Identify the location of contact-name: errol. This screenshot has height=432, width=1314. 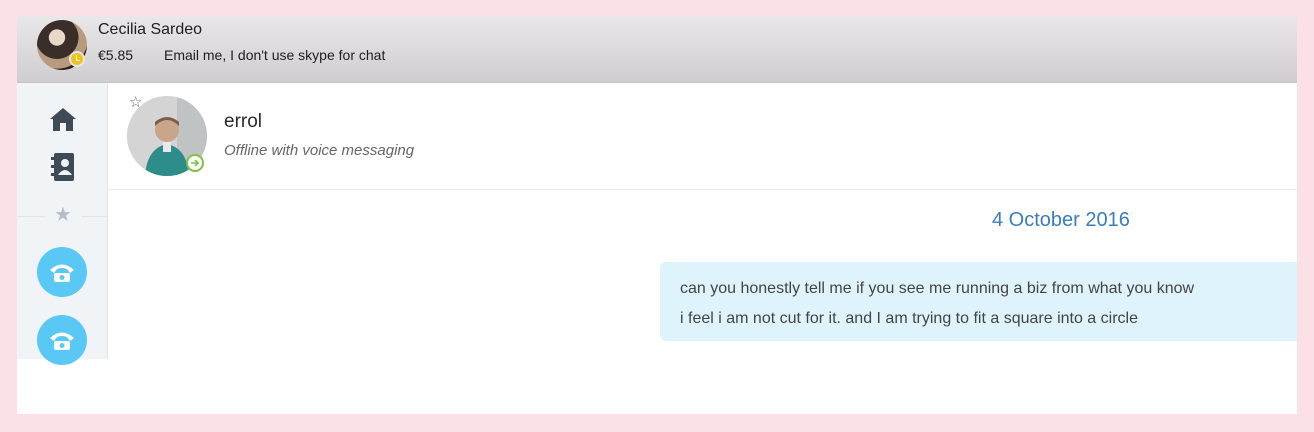
(243, 121).